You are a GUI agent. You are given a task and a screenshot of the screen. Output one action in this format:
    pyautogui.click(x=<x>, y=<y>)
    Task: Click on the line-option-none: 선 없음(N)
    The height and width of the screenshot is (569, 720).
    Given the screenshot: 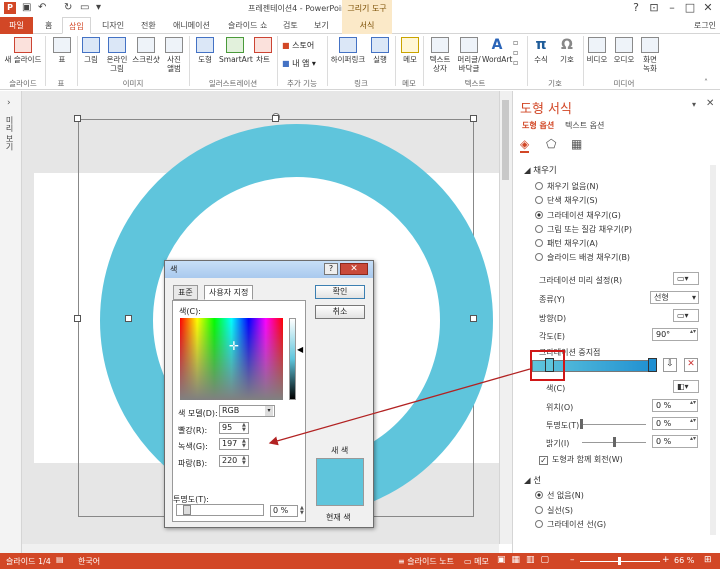 What is the action you would take?
    pyautogui.click(x=559, y=495)
    